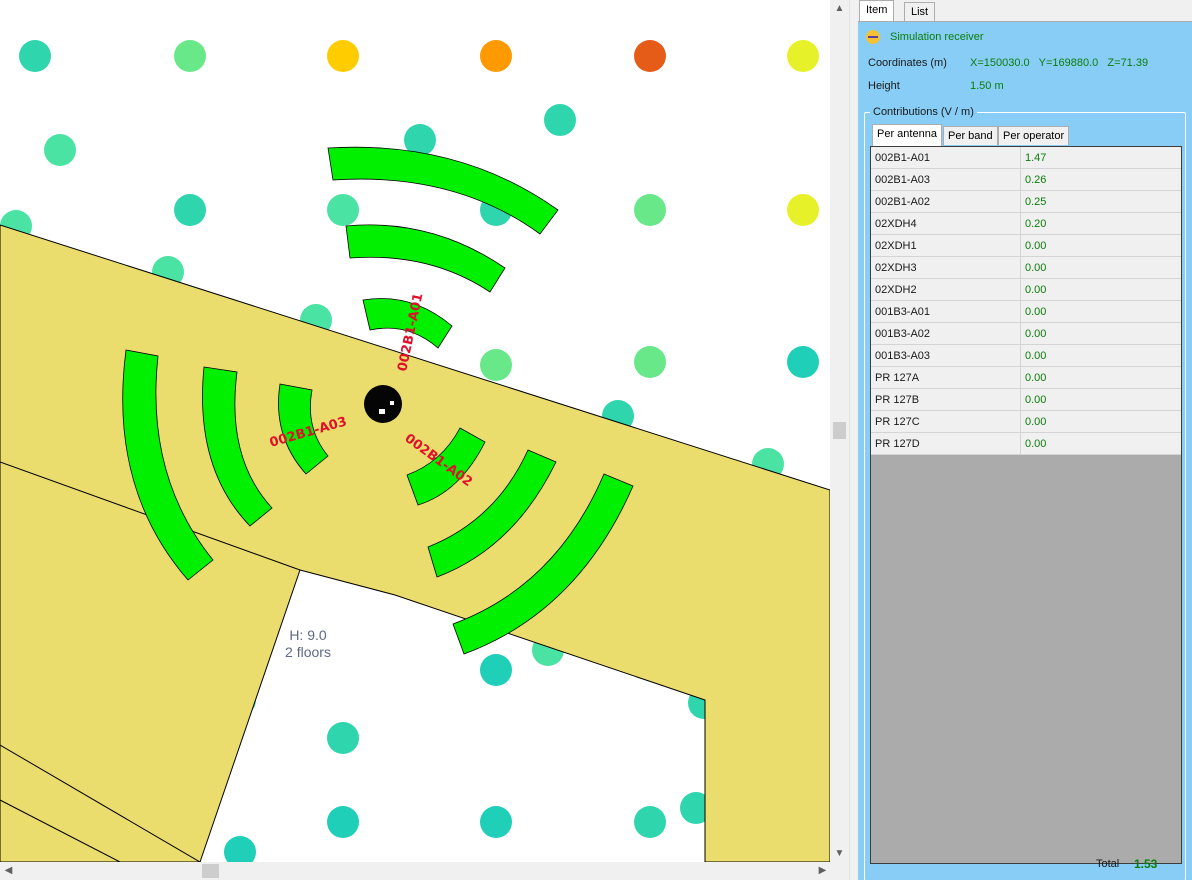 The image size is (1192, 880). I want to click on antenna-name-cell: 02XDH2, so click(946, 290).